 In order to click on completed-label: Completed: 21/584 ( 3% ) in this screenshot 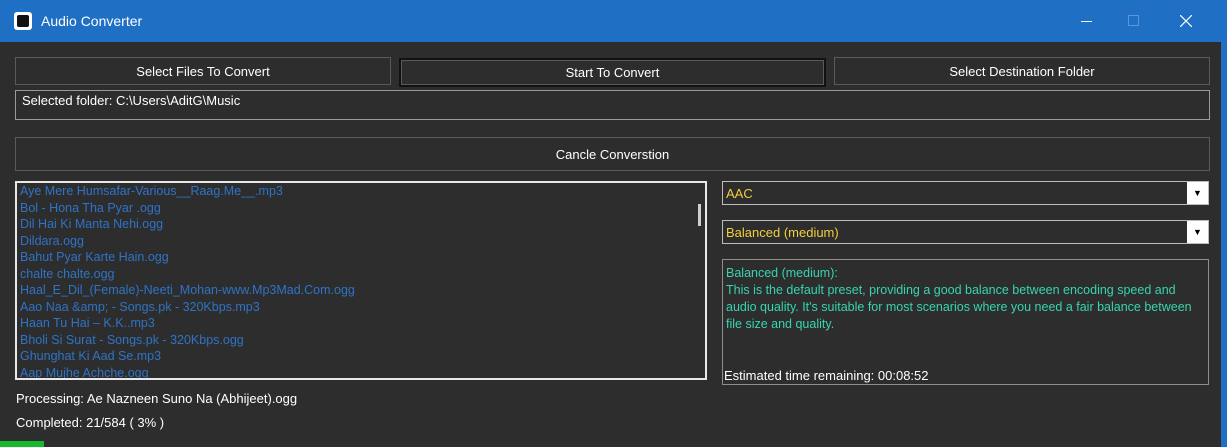, I will do `click(90, 422)`.